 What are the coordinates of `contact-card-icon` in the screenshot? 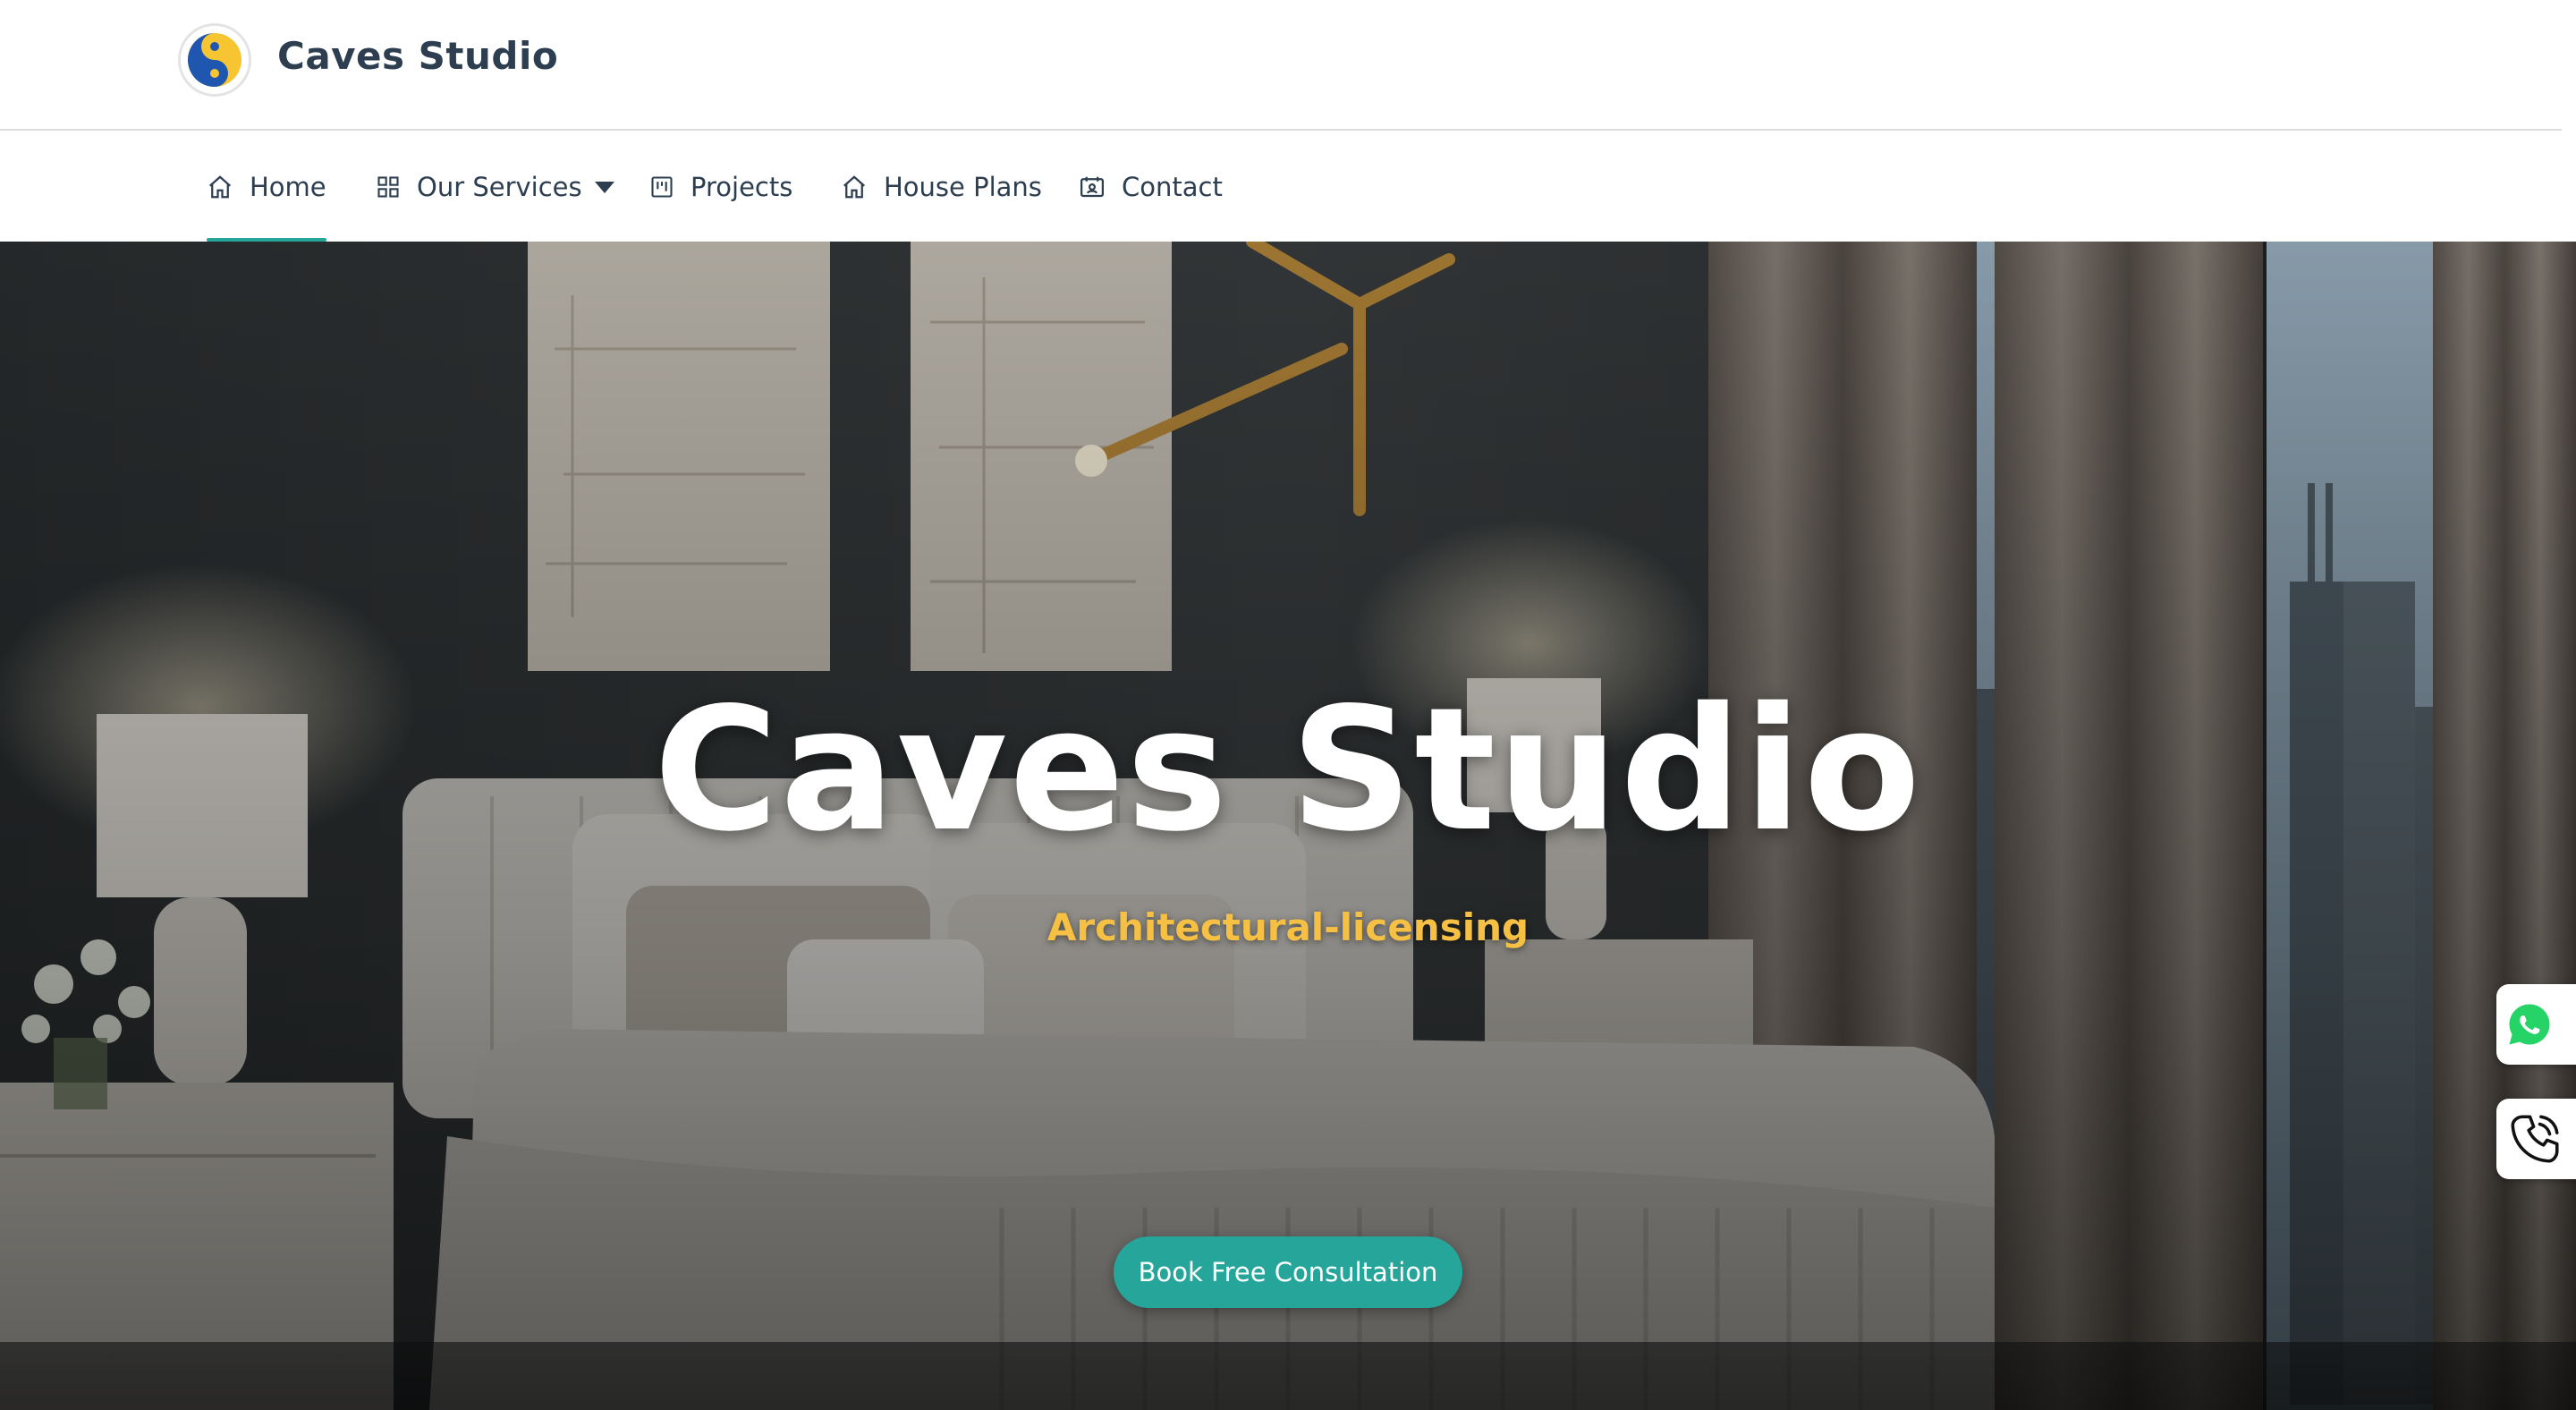 It's located at (1092, 187).